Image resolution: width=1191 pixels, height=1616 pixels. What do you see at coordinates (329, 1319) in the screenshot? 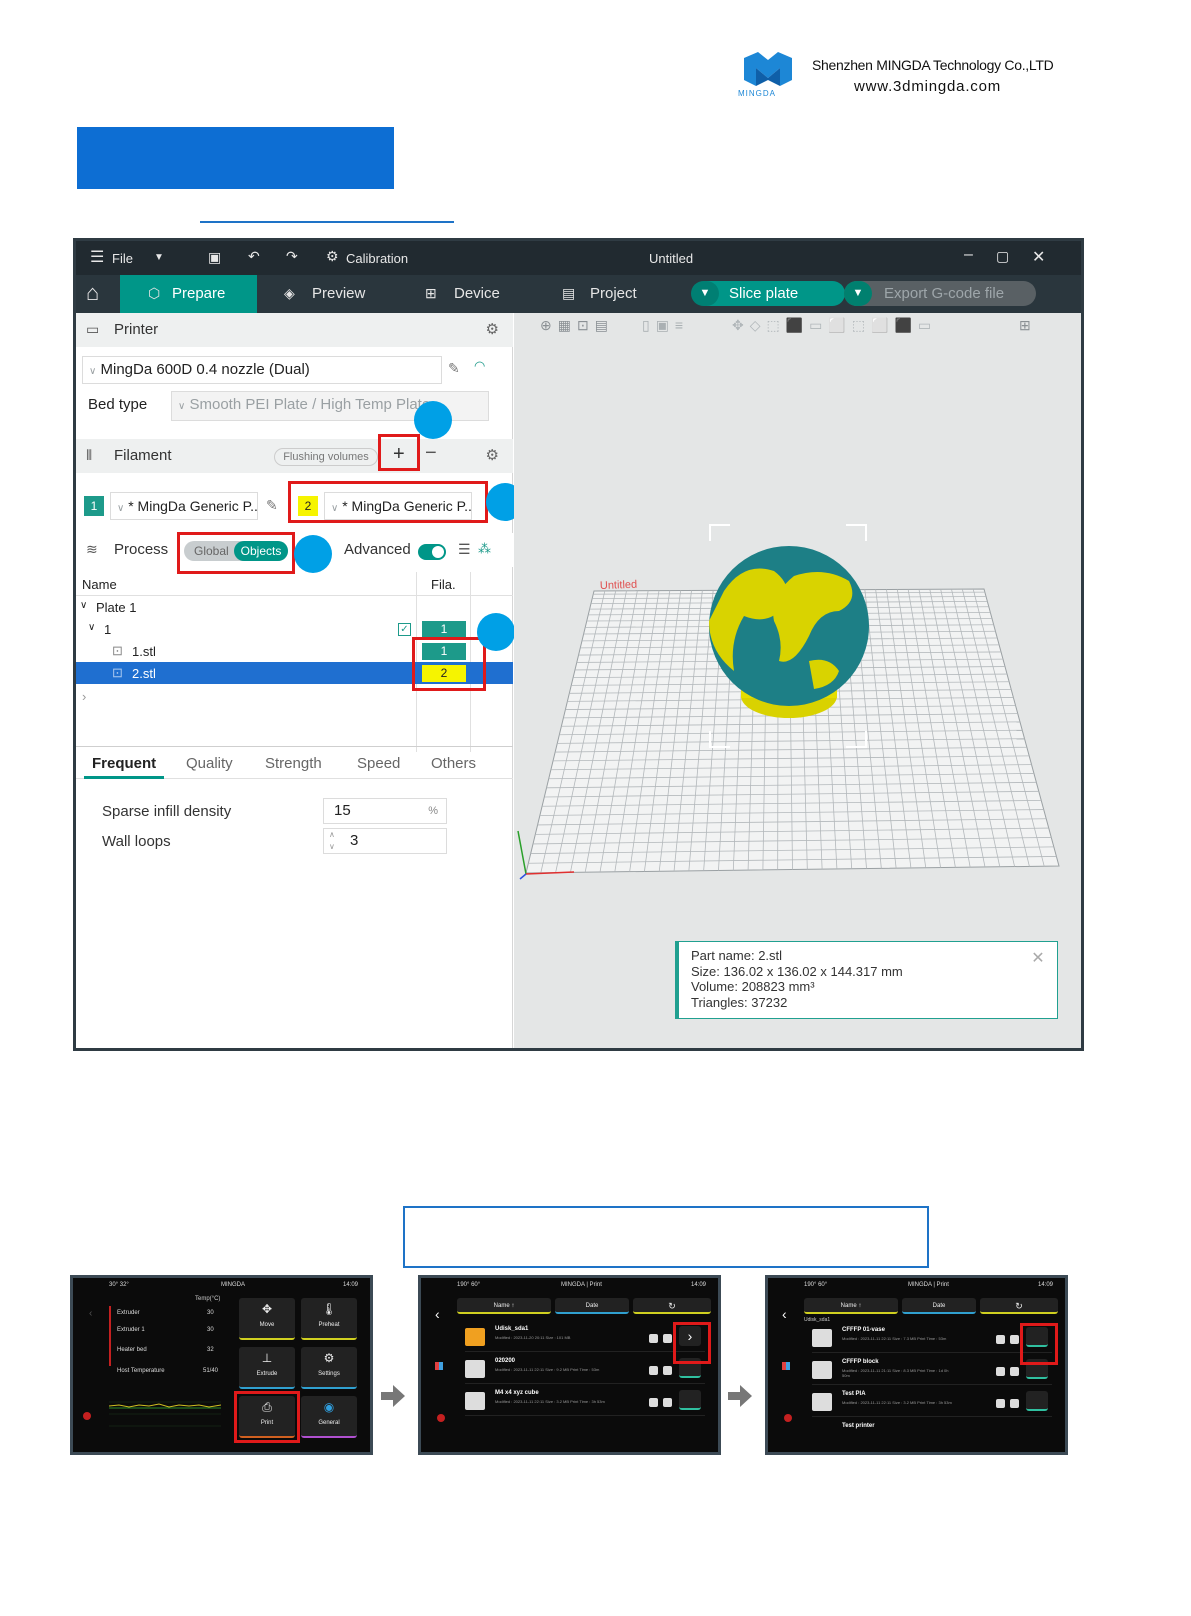
I see `preheat-button: 🌡 Preheat` at bounding box center [329, 1319].